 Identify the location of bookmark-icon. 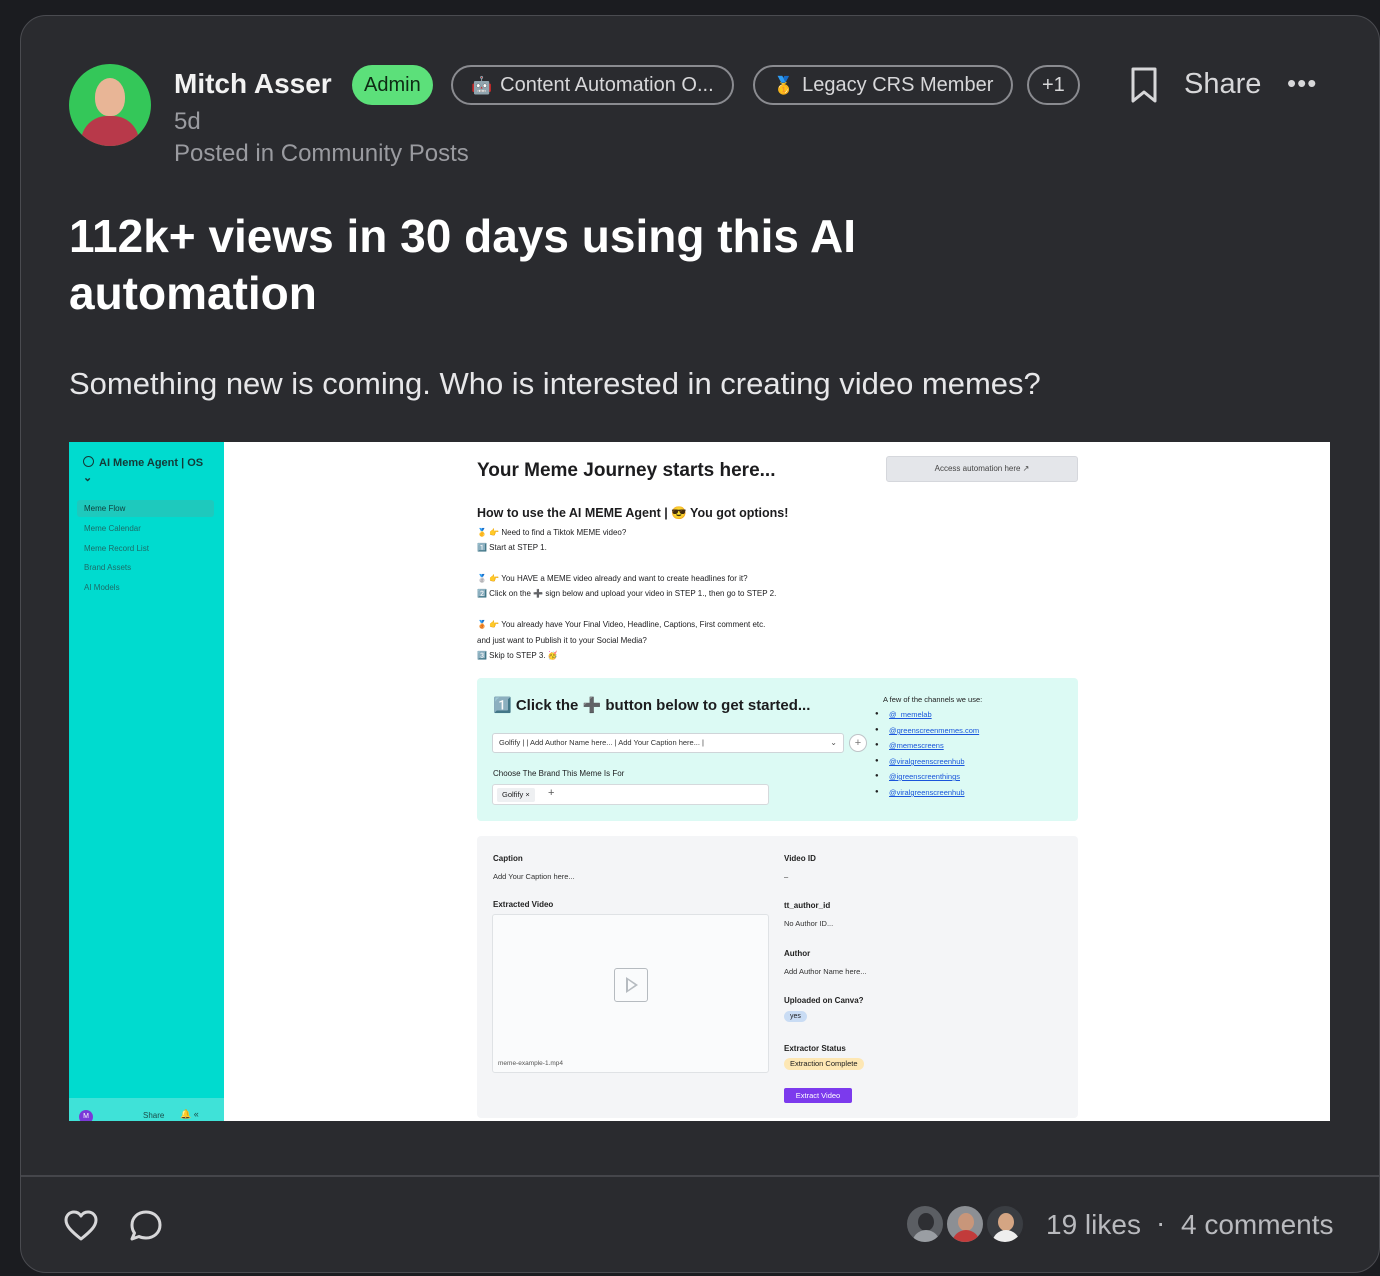
(1144, 85).